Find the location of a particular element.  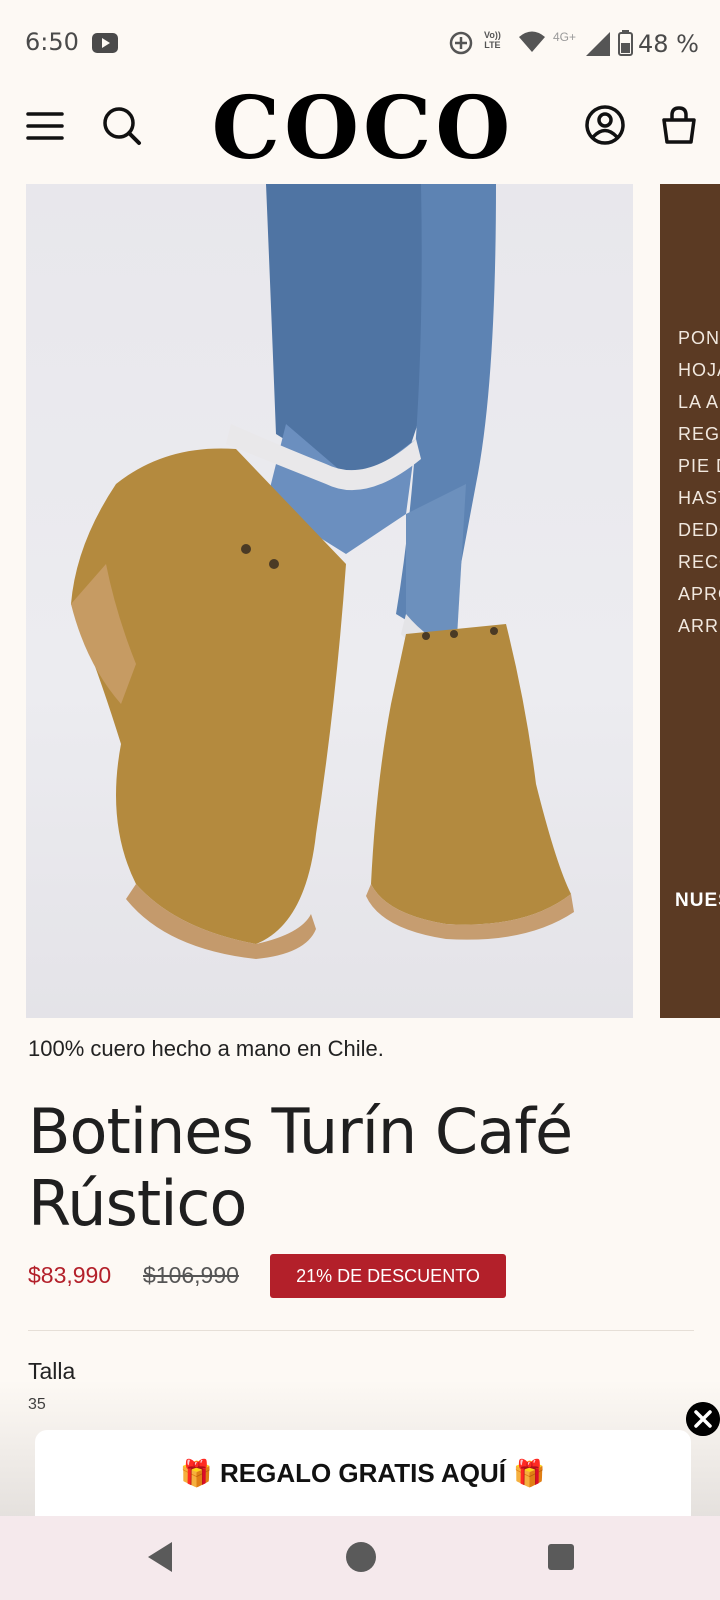

divider is located at coordinates (361, 1330).